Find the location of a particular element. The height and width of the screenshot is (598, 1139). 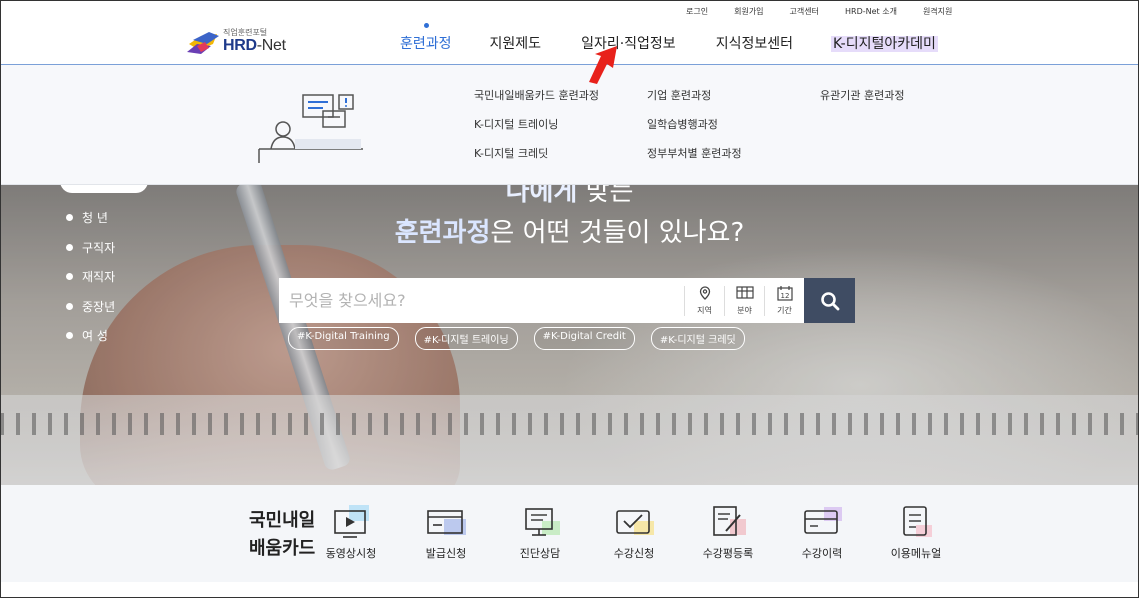

mega-col-1: 국민내일배움카드 훈련과정 K-디지털 트레이닝 K-디지털 크레딧 is located at coordinates (536, 123).